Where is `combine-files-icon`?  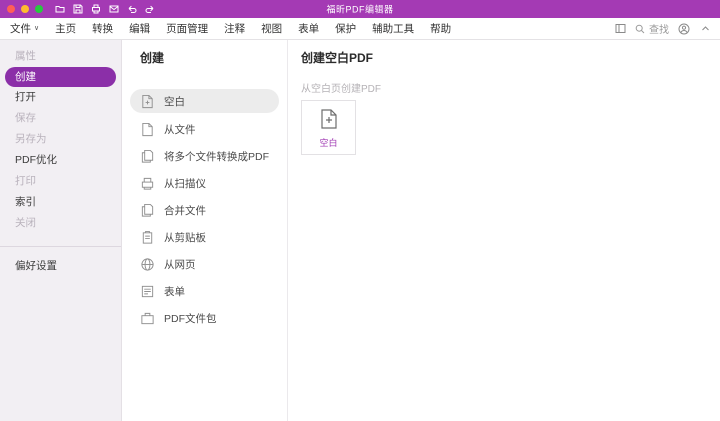
combine-files-icon is located at coordinates (147, 210).